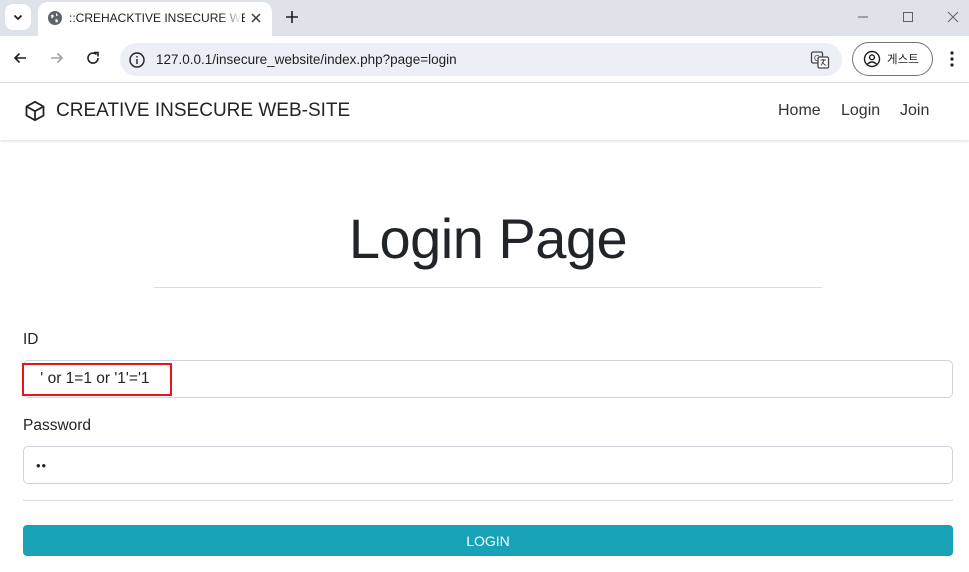  Describe the element at coordinates (137, 60) in the screenshot. I see `info-icon` at that location.